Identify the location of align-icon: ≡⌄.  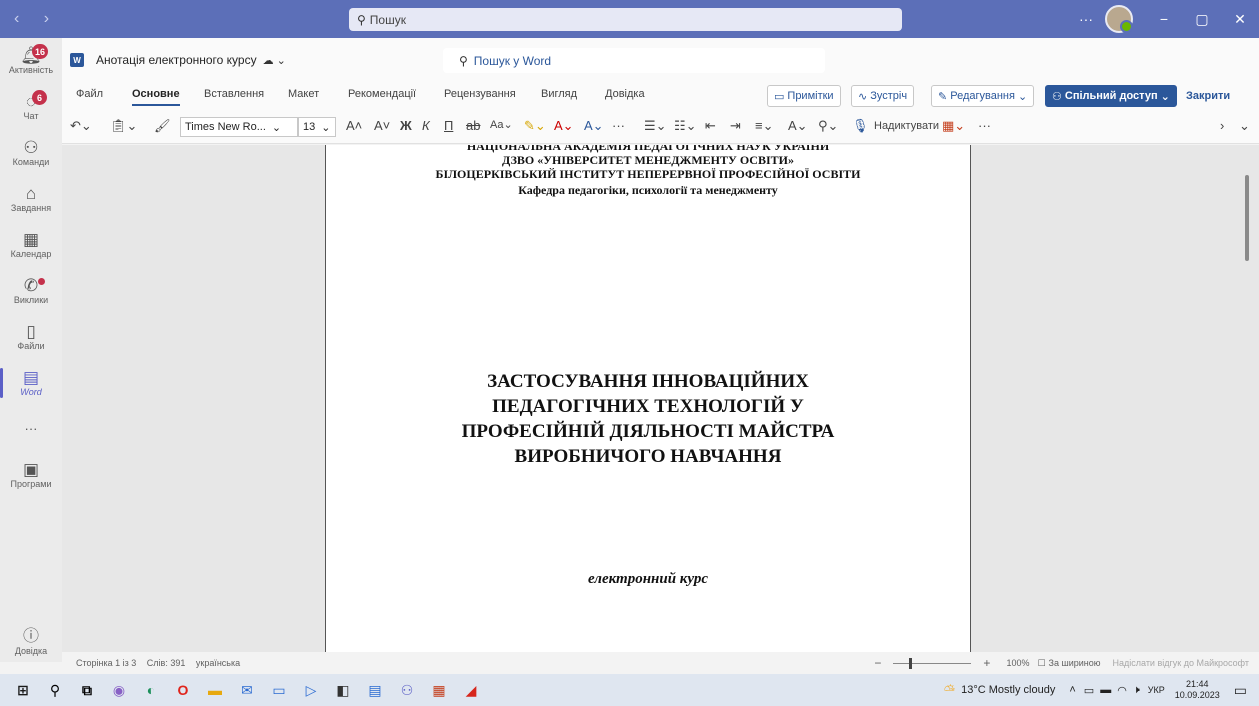
(764, 126).